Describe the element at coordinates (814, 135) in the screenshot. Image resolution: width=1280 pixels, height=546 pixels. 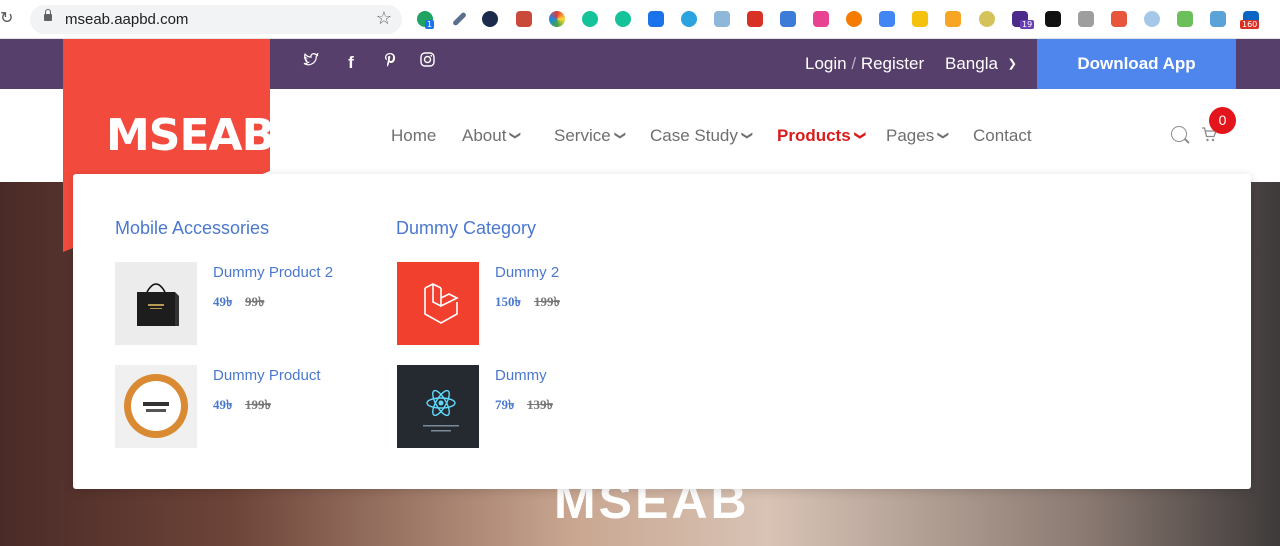
I see `nav-label: Products` at that location.